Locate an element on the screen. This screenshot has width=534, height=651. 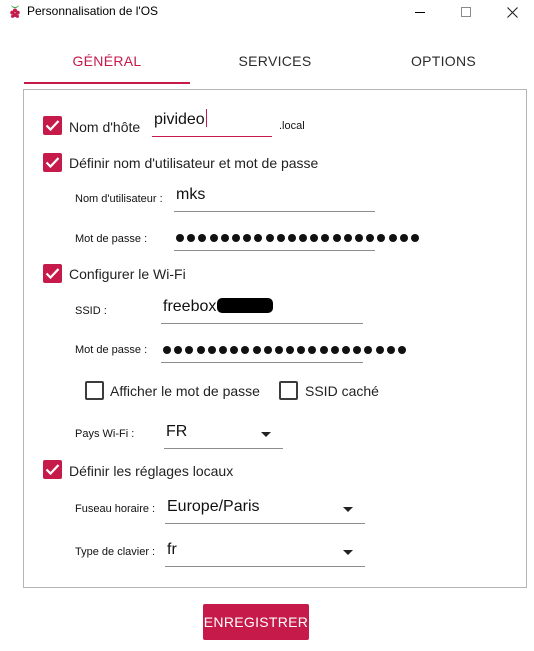
show-password-checkbox is located at coordinates (94, 390).